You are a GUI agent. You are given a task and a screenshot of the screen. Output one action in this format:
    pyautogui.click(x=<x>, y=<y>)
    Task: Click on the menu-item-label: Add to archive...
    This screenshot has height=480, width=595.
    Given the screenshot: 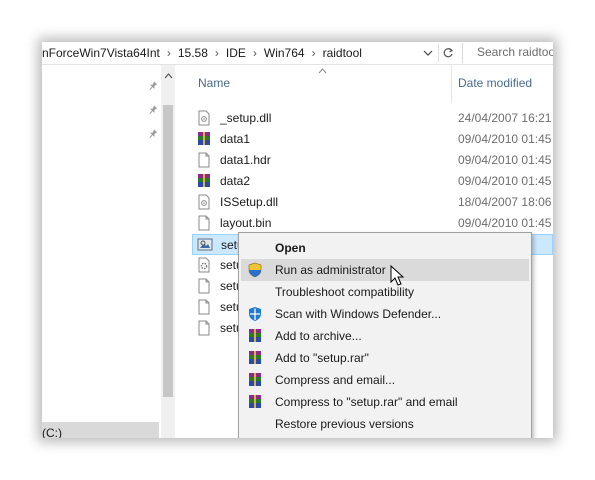 What is the action you would take?
    pyautogui.click(x=318, y=336)
    